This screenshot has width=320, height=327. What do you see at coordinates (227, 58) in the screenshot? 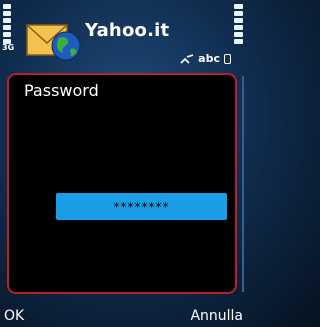
I see `keypad-lock-icon` at bounding box center [227, 58].